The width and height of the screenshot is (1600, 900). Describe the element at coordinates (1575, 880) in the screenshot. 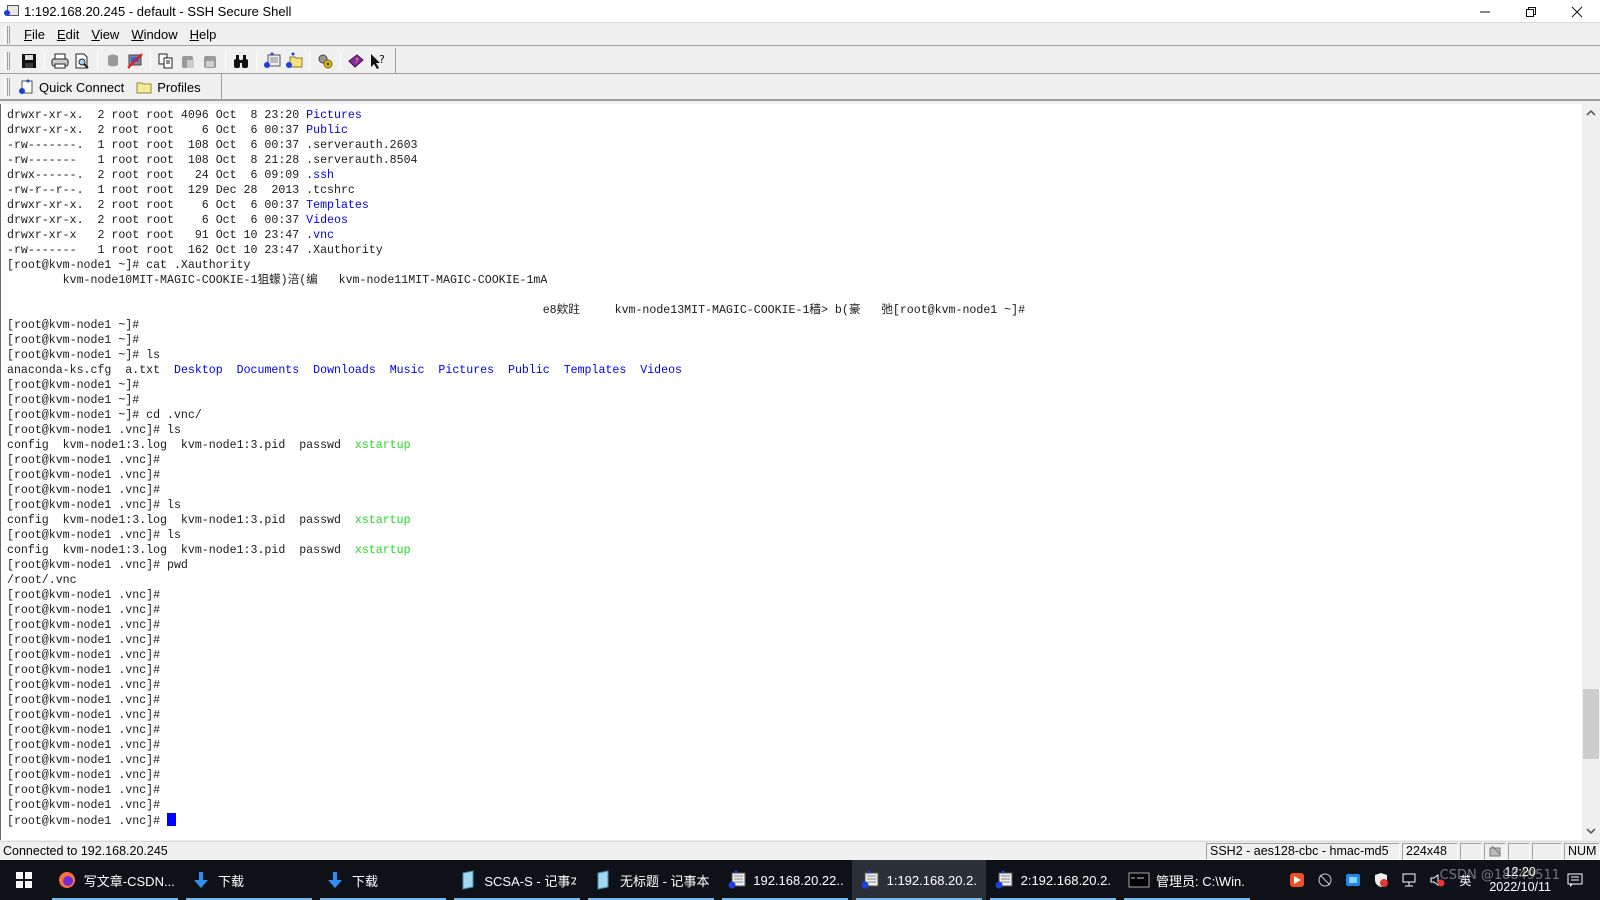

I see `notifications-button` at that location.